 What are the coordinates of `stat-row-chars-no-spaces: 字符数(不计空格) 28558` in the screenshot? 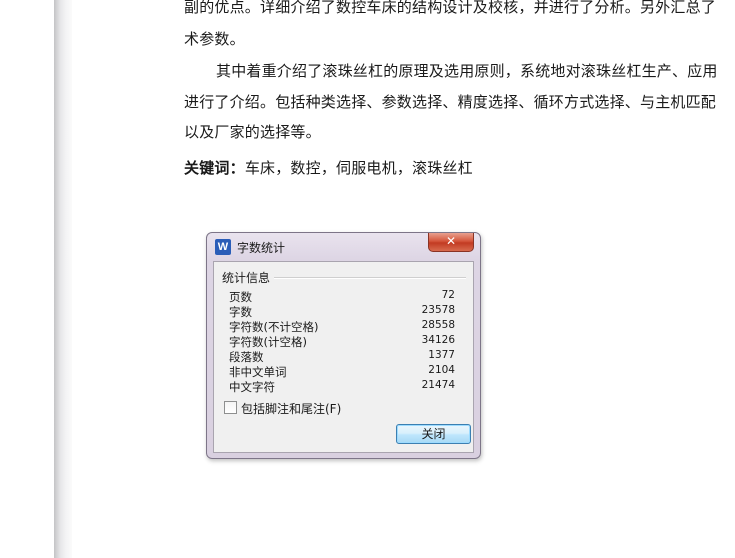 It's located at (342, 326).